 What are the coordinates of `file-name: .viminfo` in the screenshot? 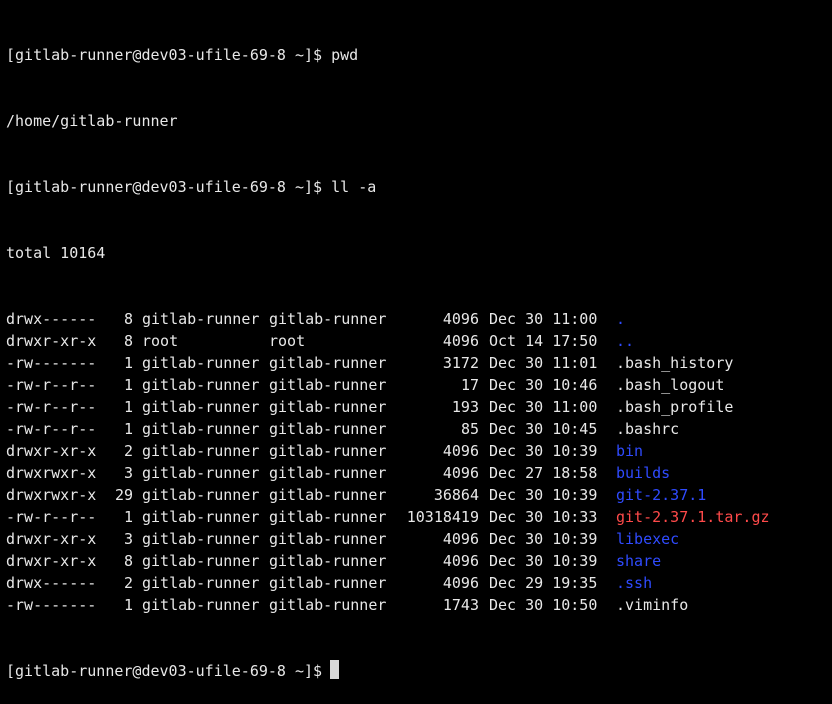 It's located at (652, 605).